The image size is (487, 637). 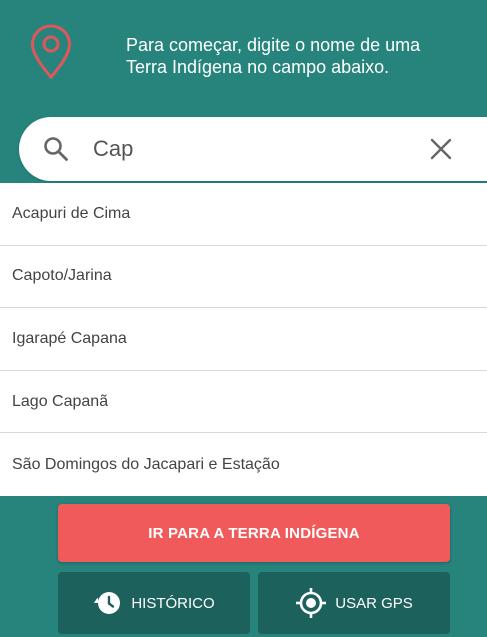 What do you see at coordinates (374, 603) in the screenshot?
I see `gps-button-label: USAR GPS` at bounding box center [374, 603].